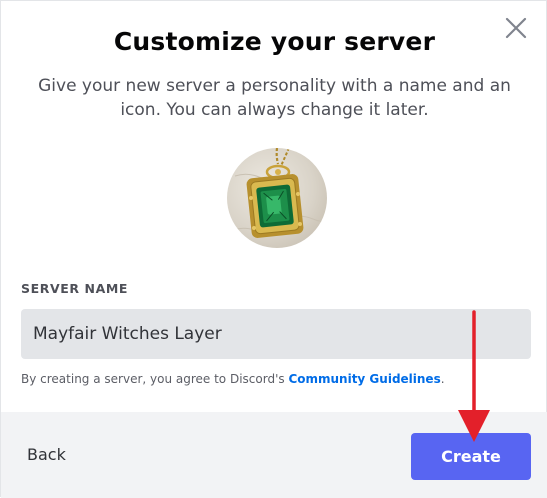 The image size is (547, 498). What do you see at coordinates (46, 454) in the screenshot?
I see `back-button: Back` at bounding box center [46, 454].